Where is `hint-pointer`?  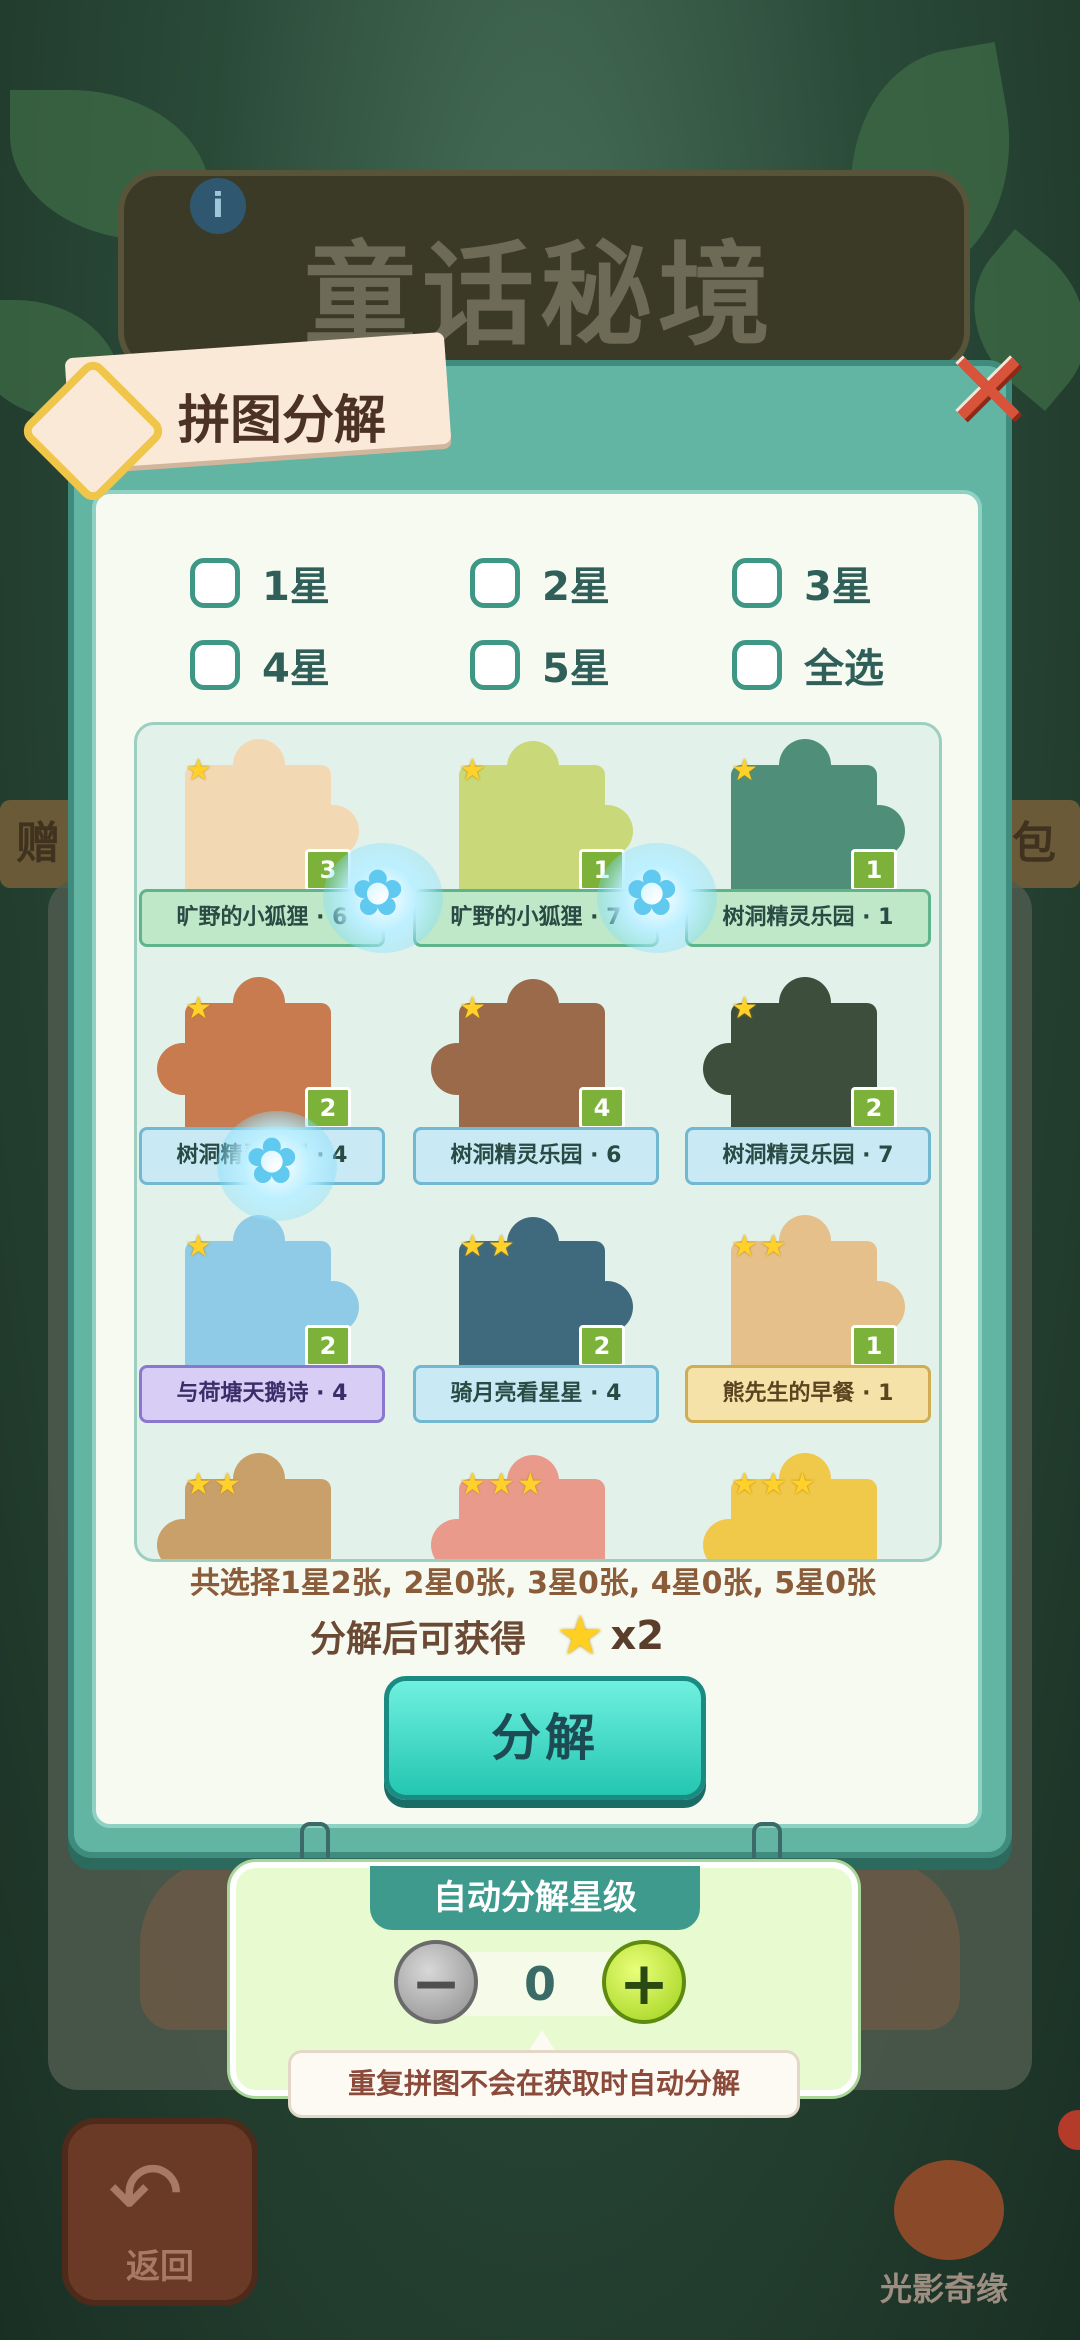 hint-pointer is located at coordinates (542, 2041).